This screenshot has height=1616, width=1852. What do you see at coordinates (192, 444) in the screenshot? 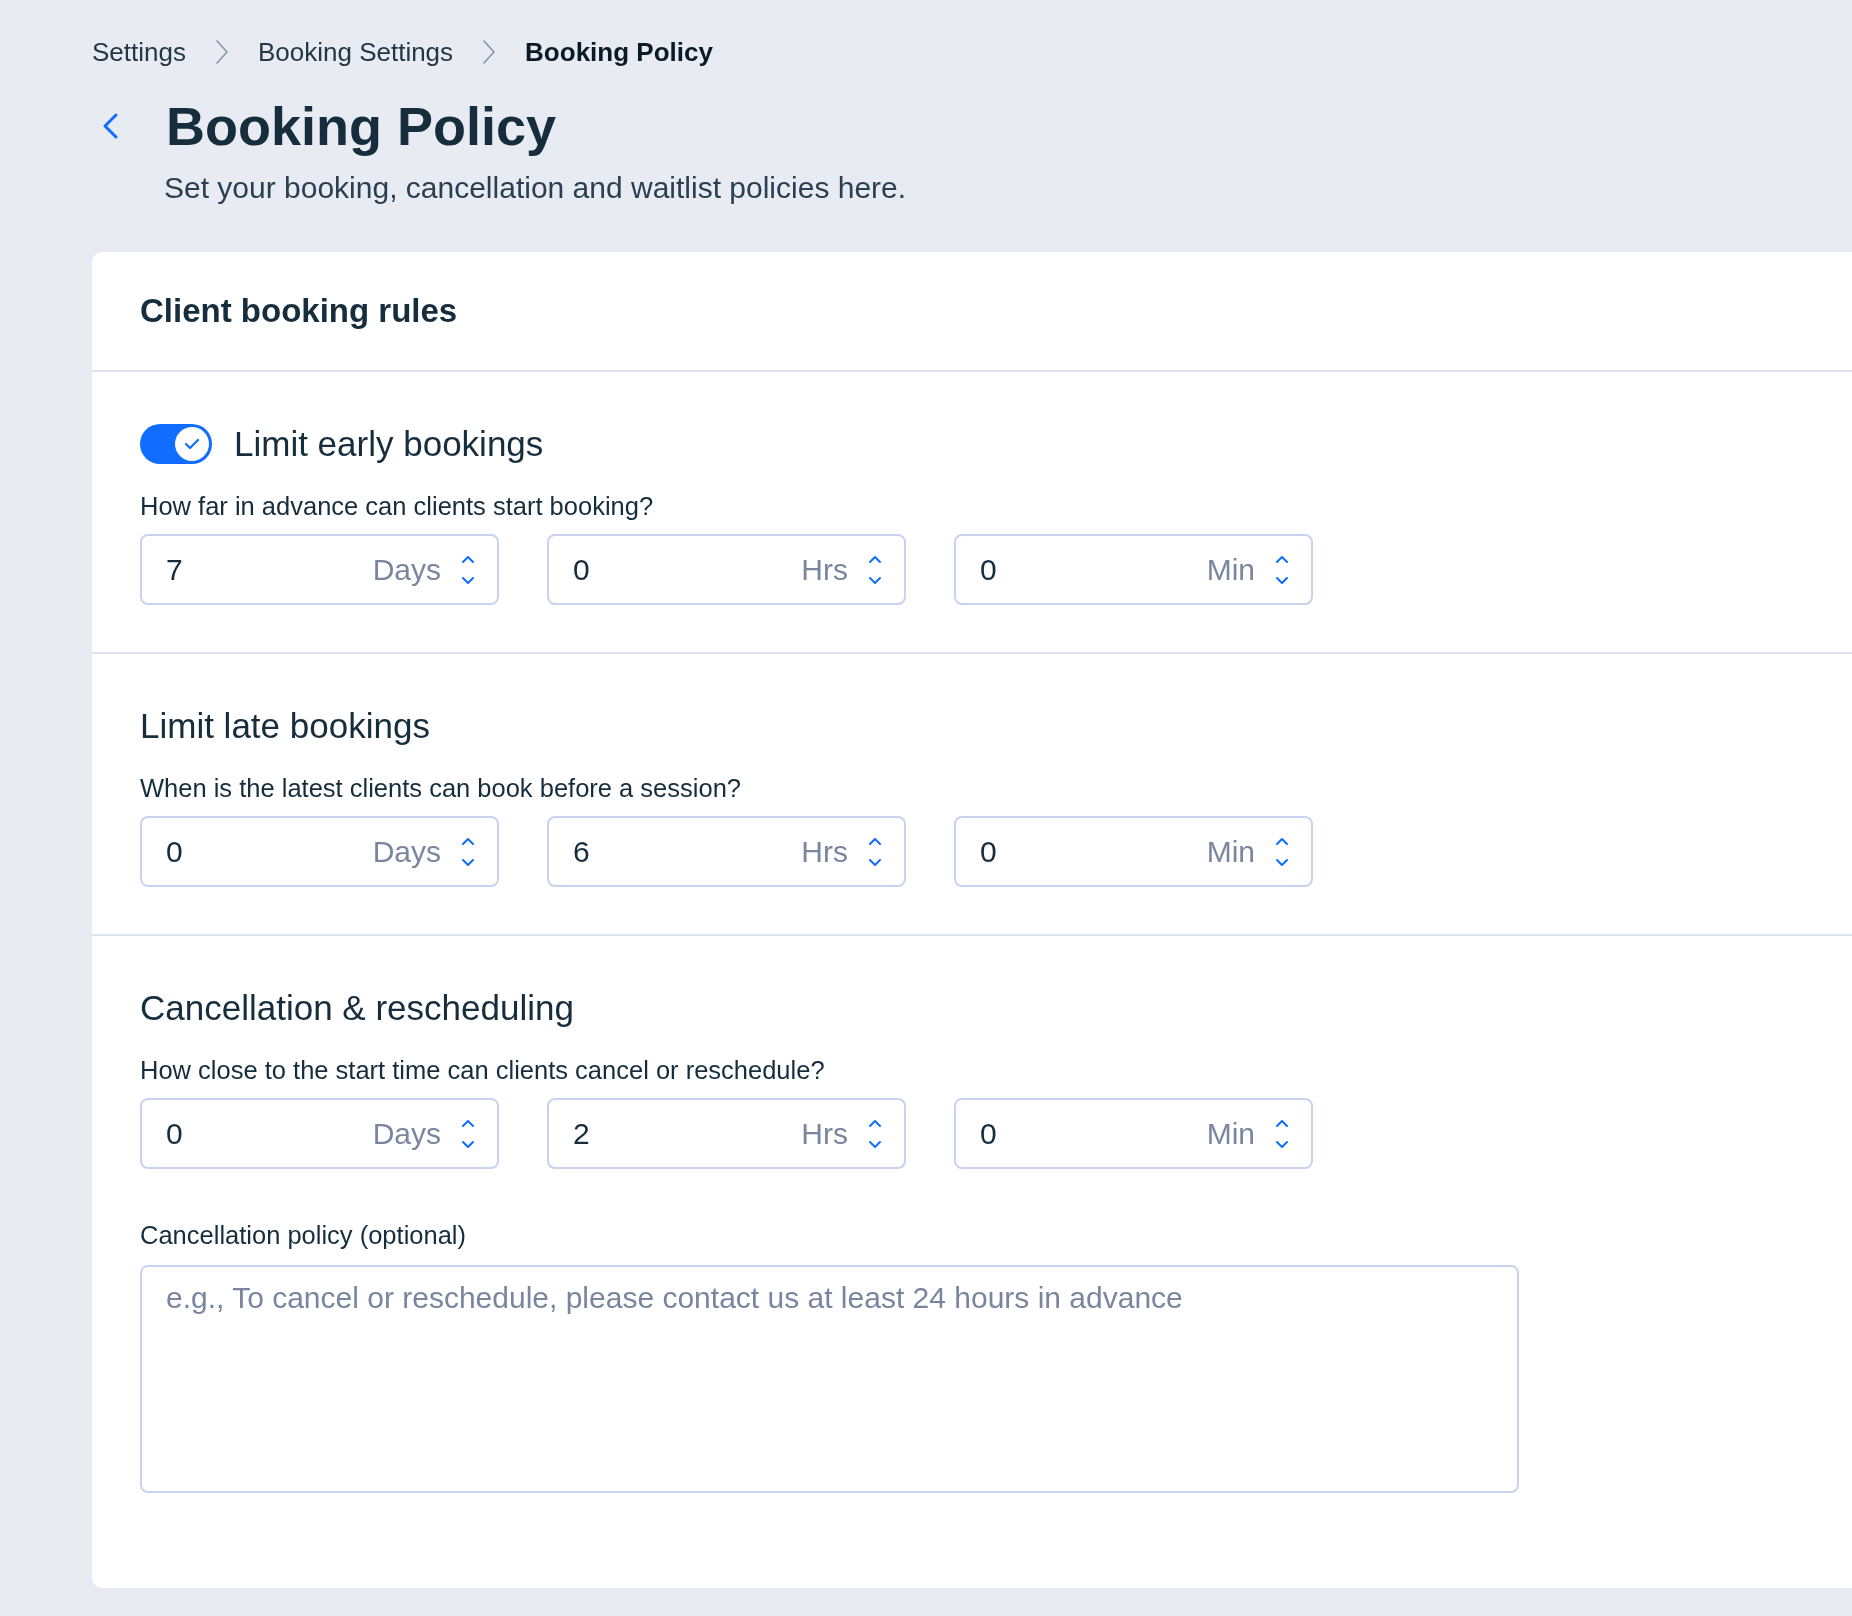
I see `checkmark-icon` at bounding box center [192, 444].